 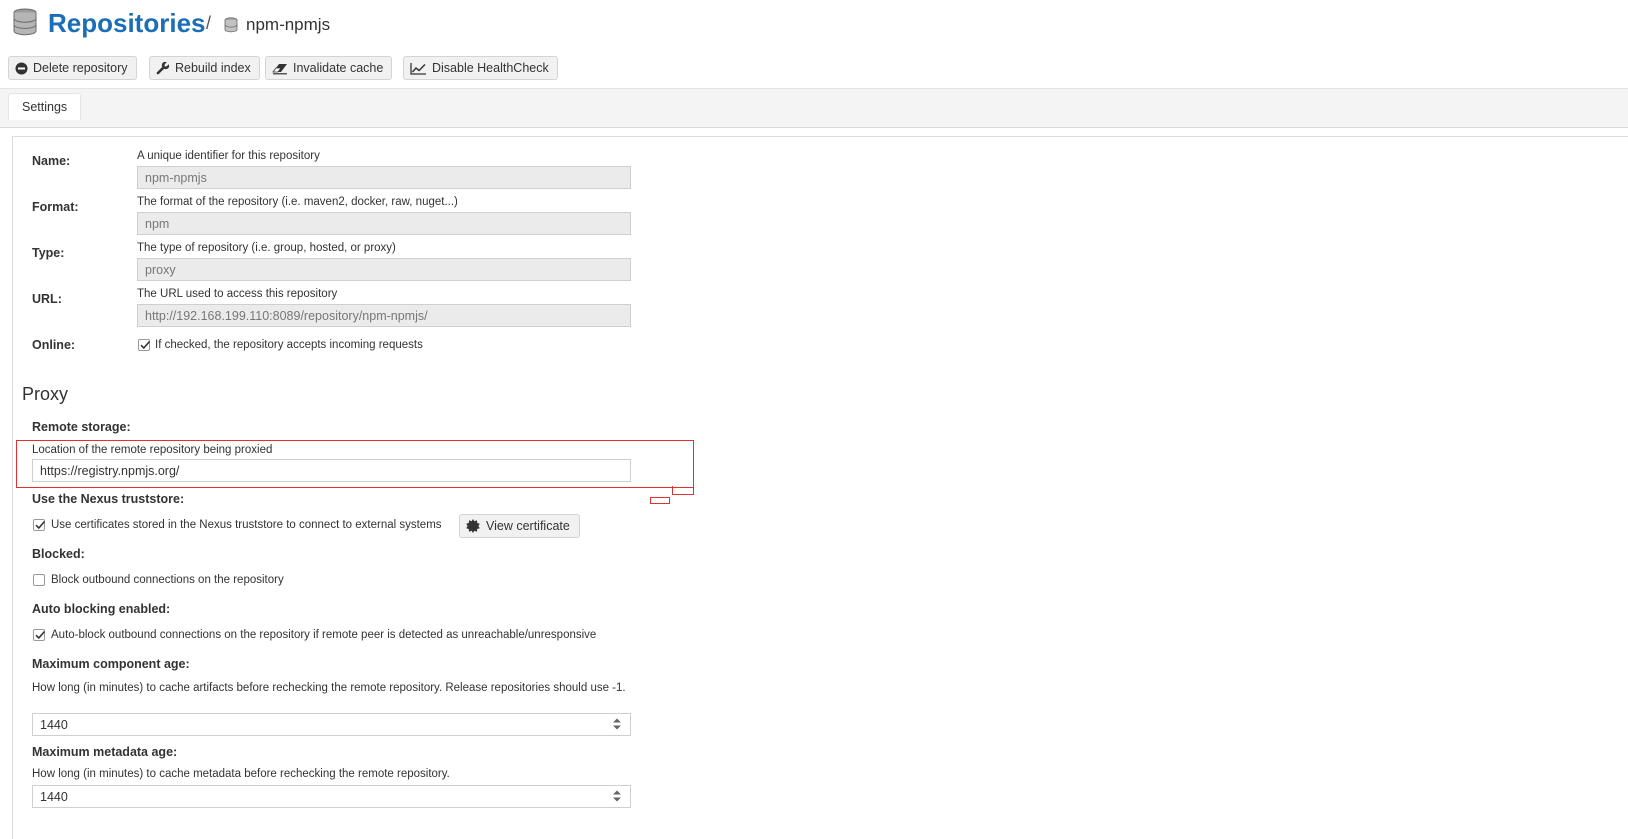 I want to click on remote-storage-label: Remote storage:, so click(x=81, y=427).